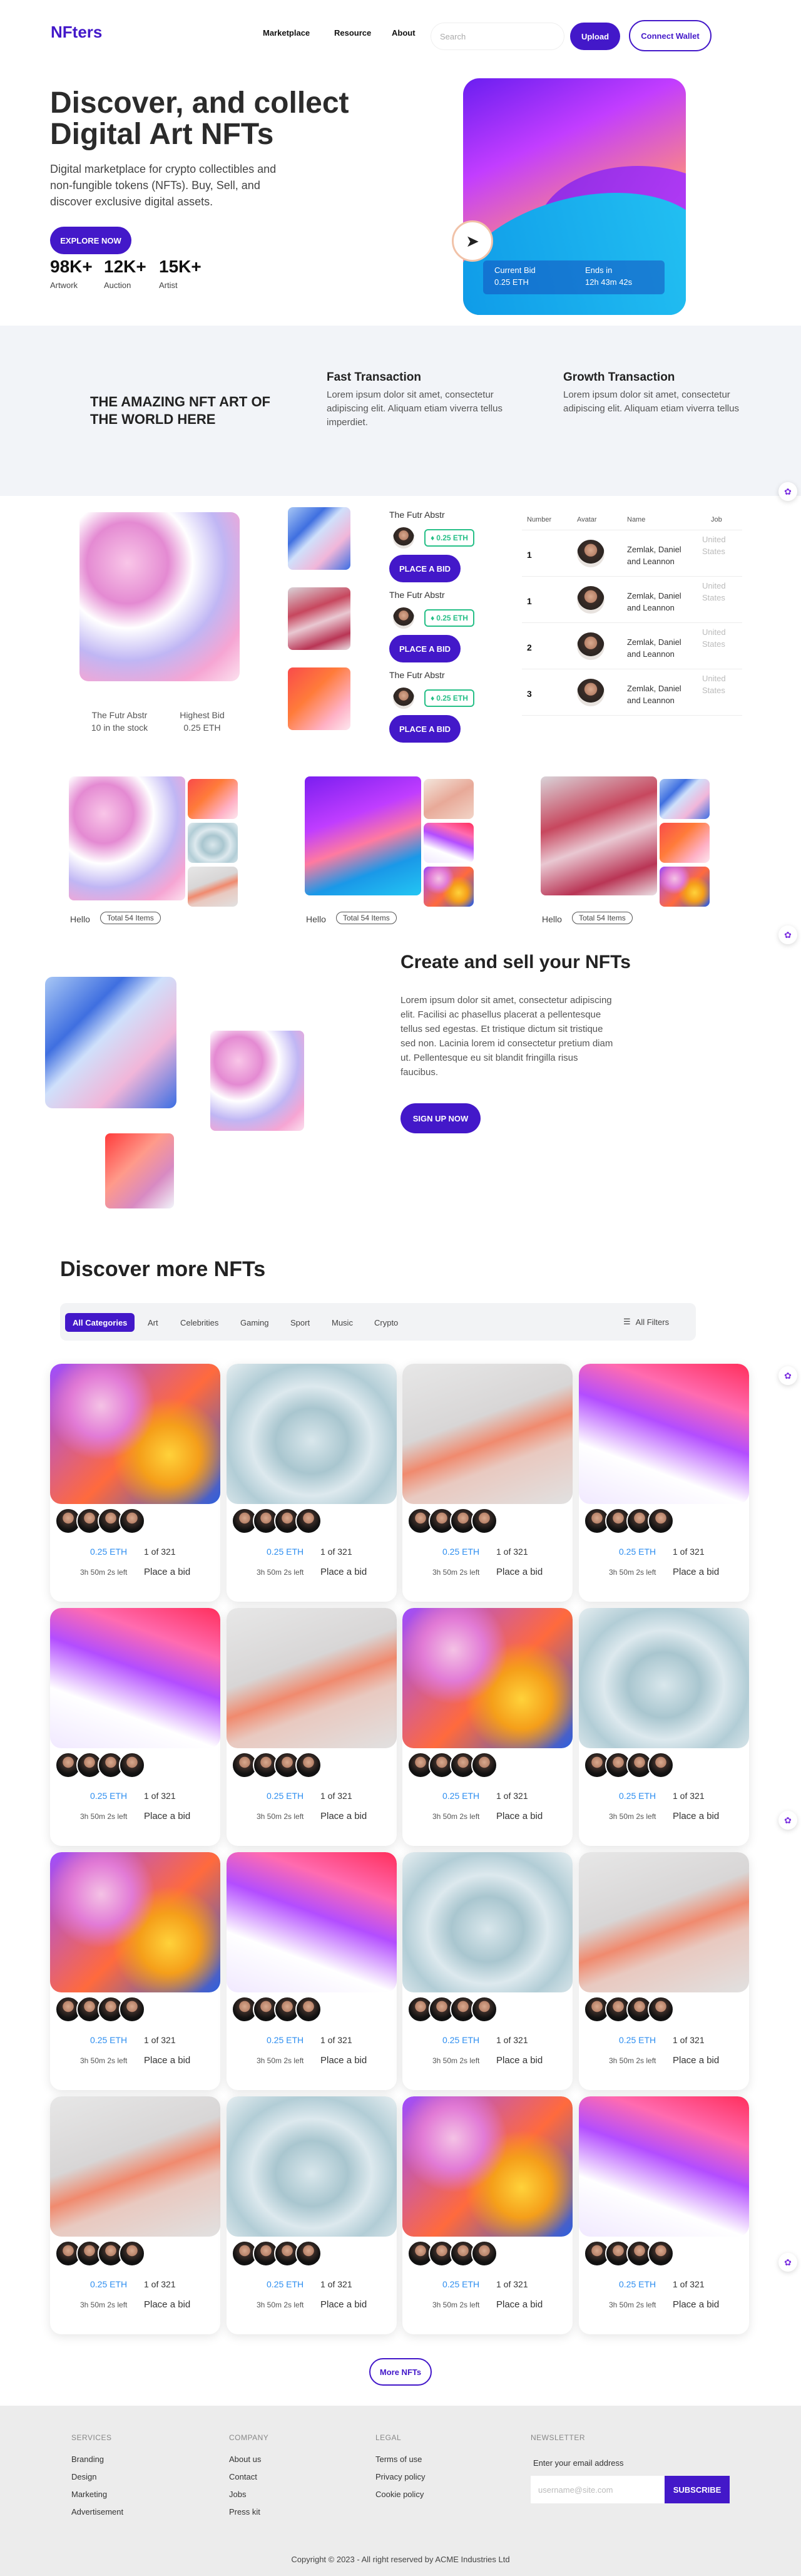  What do you see at coordinates (400, 2476) in the screenshot?
I see `footer-link-privacy: Privacy policy` at bounding box center [400, 2476].